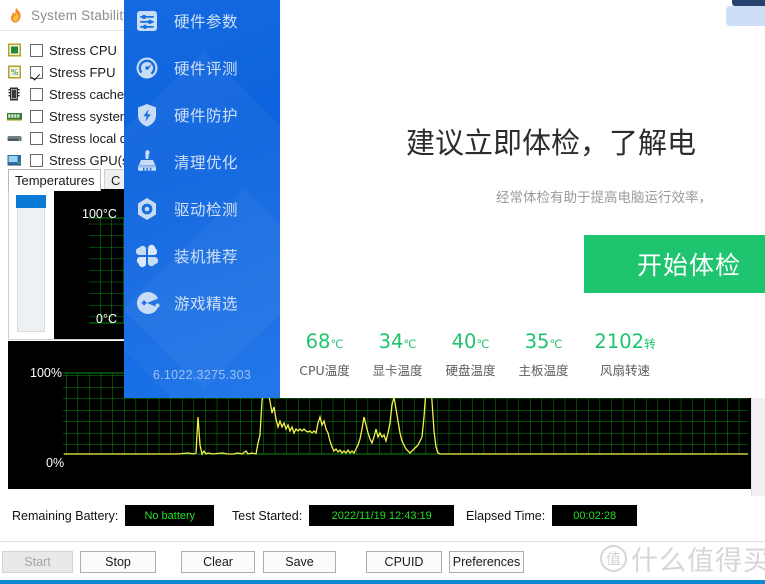  What do you see at coordinates (382, 582) in the screenshot?
I see `bottom-accent-bar` at bounding box center [382, 582].